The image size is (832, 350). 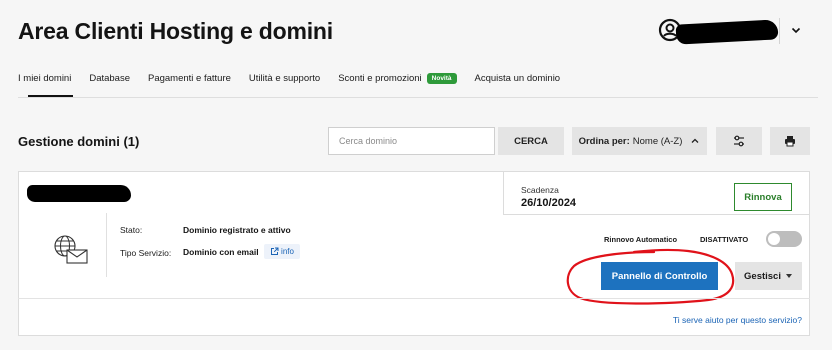 What do you see at coordinates (531, 141) in the screenshot?
I see `search-button: CERCA` at bounding box center [531, 141].